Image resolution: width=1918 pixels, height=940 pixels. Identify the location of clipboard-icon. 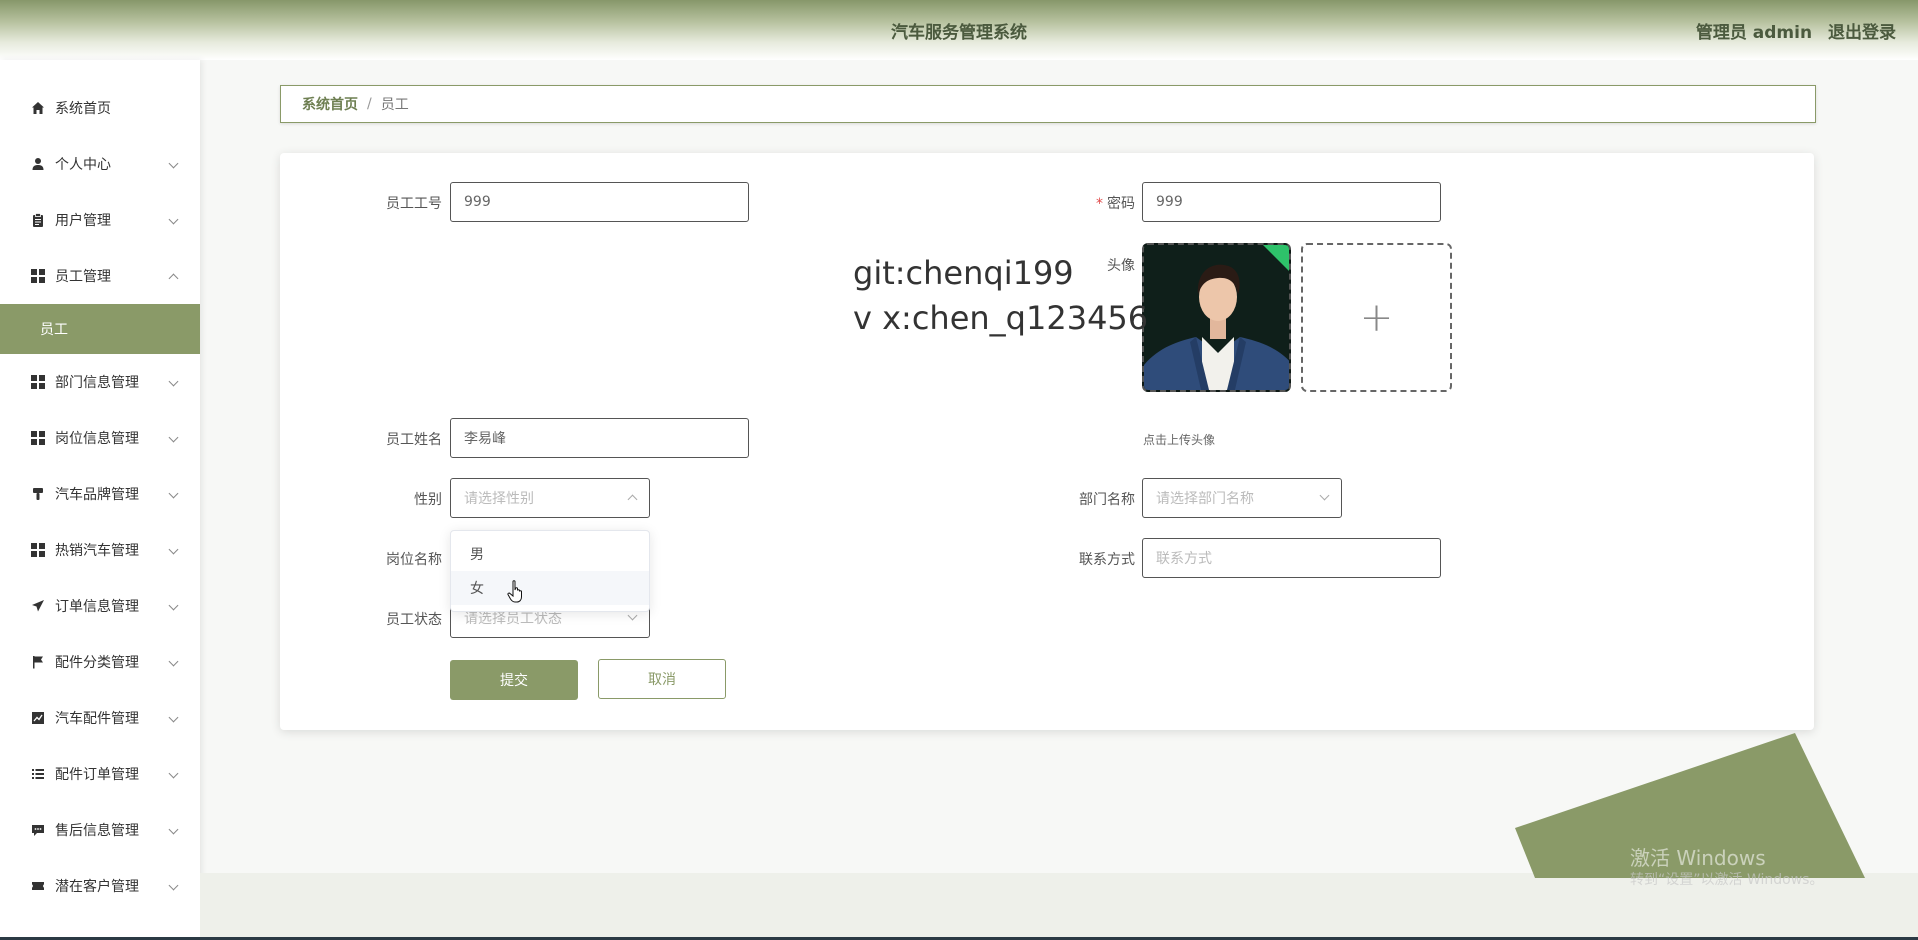
(38, 220).